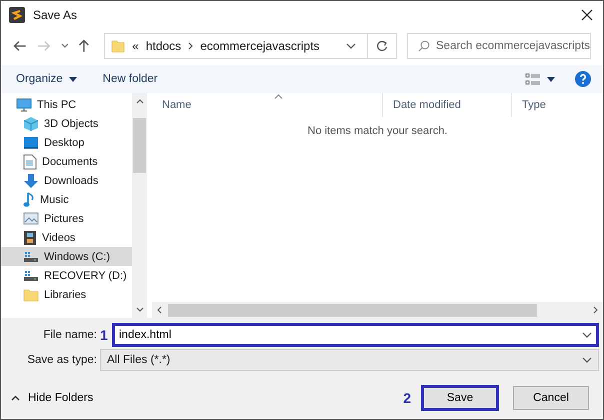  Describe the element at coordinates (460, 398) in the screenshot. I see `save-button: Save` at that location.